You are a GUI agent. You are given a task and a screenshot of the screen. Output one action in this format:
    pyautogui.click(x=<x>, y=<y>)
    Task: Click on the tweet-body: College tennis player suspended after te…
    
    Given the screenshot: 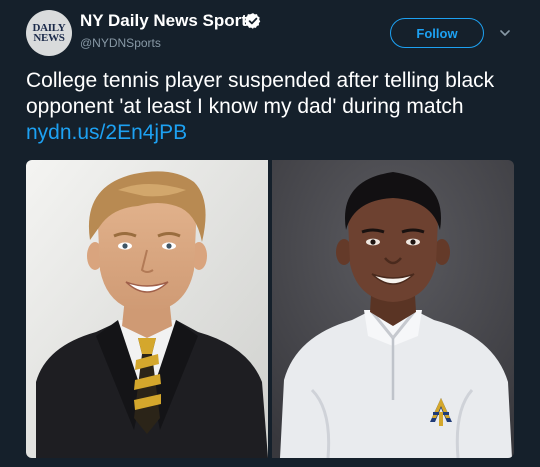 What is the action you would take?
    pyautogui.click(x=260, y=93)
    